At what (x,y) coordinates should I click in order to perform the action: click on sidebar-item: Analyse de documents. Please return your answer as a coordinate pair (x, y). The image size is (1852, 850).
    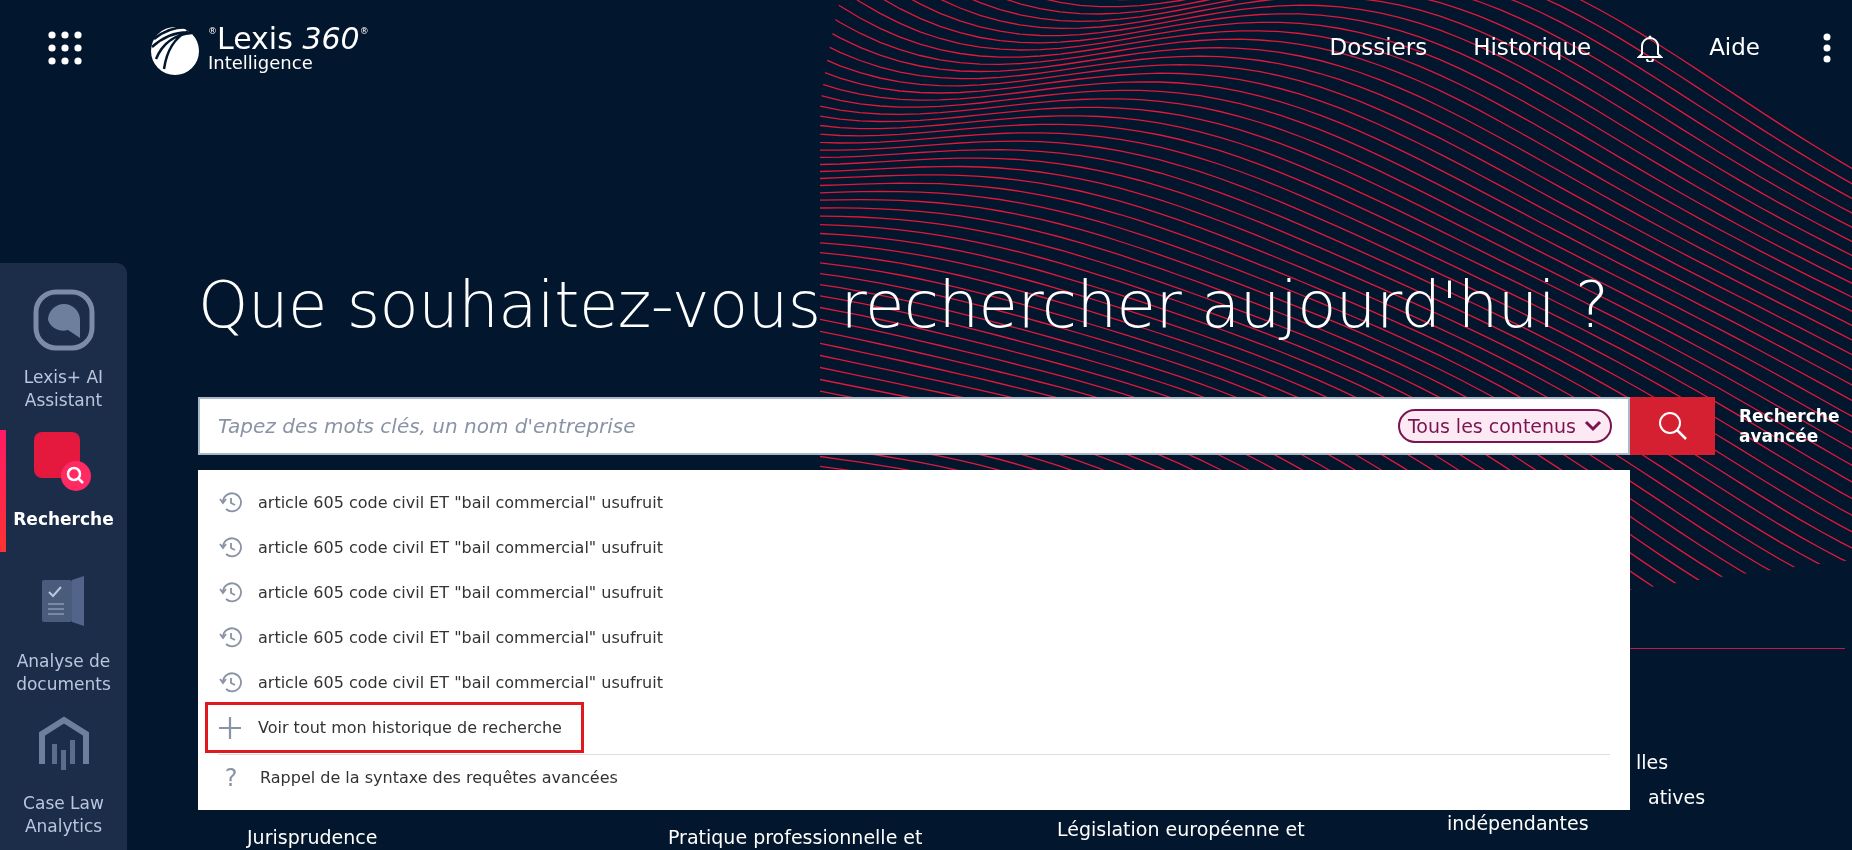
    Looking at the image, I should click on (63, 643).